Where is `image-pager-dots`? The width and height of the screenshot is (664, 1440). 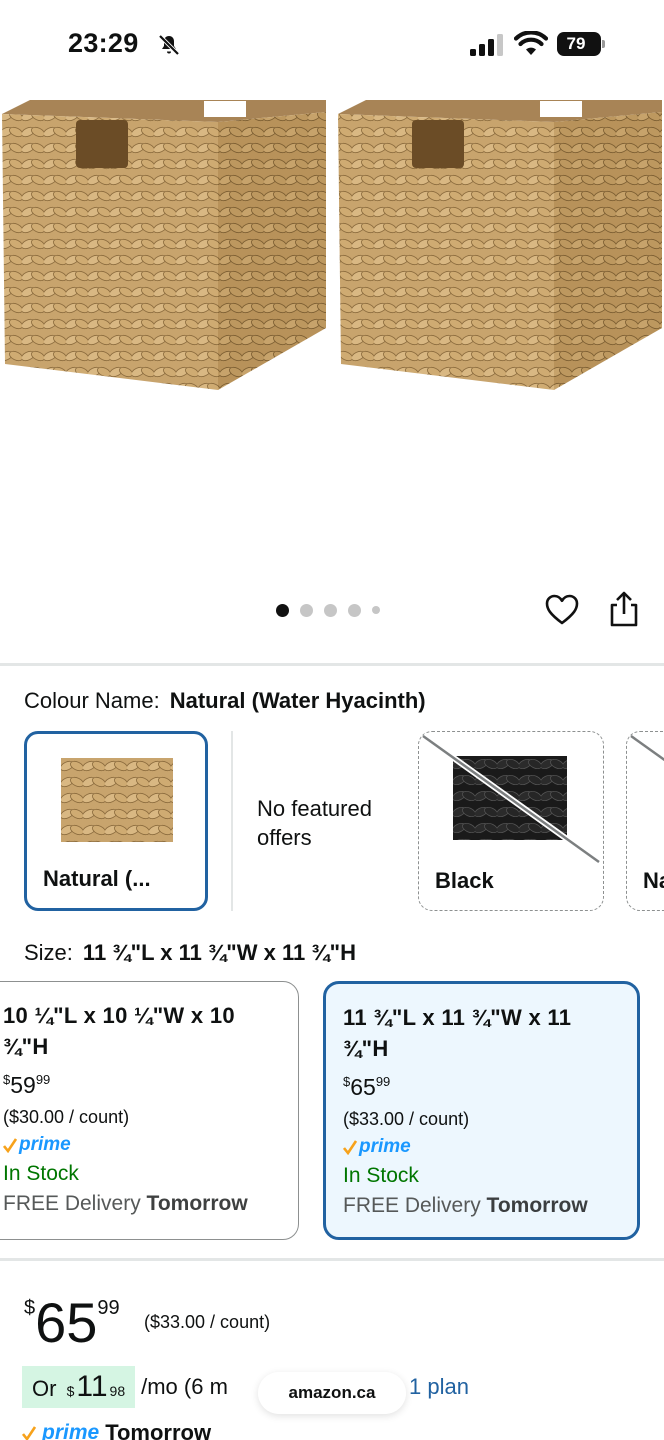
image-pager-dots is located at coordinates (328, 610).